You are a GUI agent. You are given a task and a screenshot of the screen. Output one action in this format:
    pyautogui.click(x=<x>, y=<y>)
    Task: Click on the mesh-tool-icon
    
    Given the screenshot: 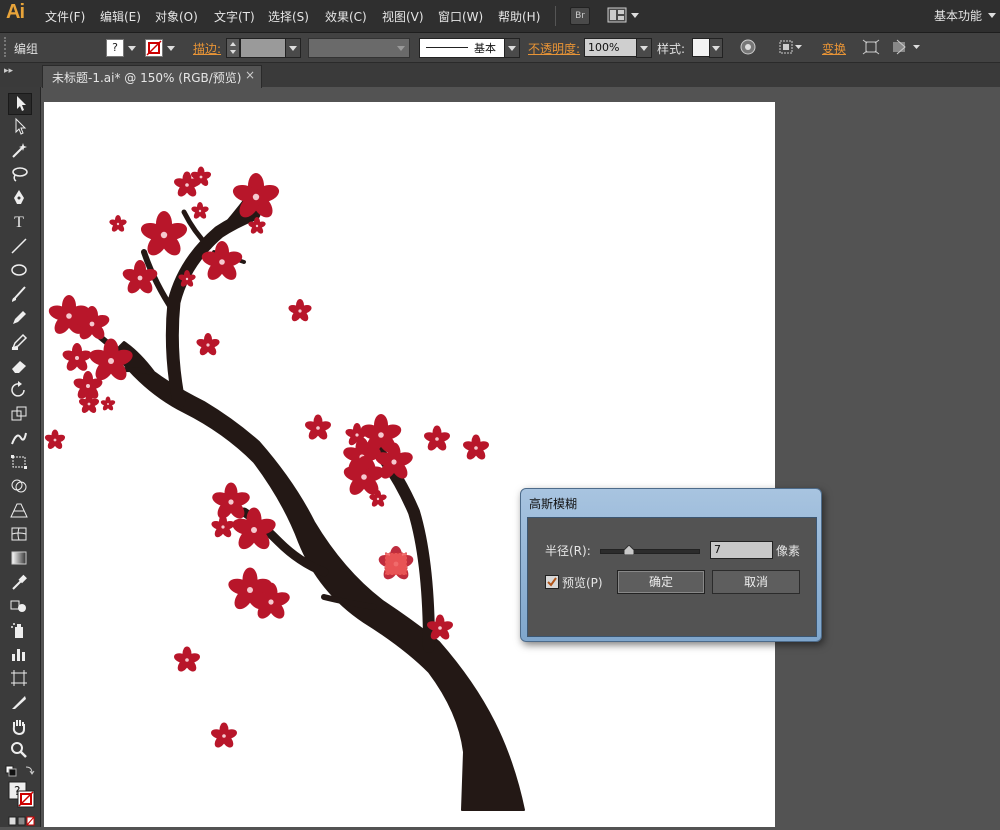 What is the action you would take?
    pyautogui.click(x=19, y=535)
    